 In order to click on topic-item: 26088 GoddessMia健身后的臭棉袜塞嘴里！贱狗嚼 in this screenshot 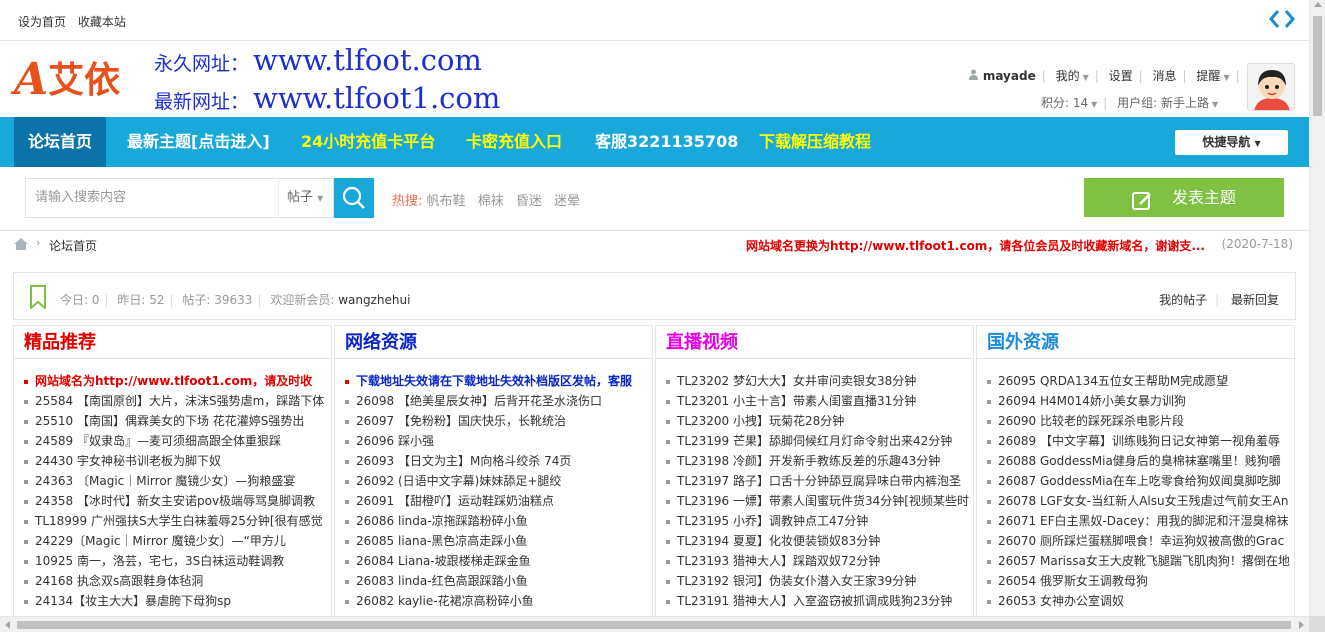, I will do `click(1140, 461)`.